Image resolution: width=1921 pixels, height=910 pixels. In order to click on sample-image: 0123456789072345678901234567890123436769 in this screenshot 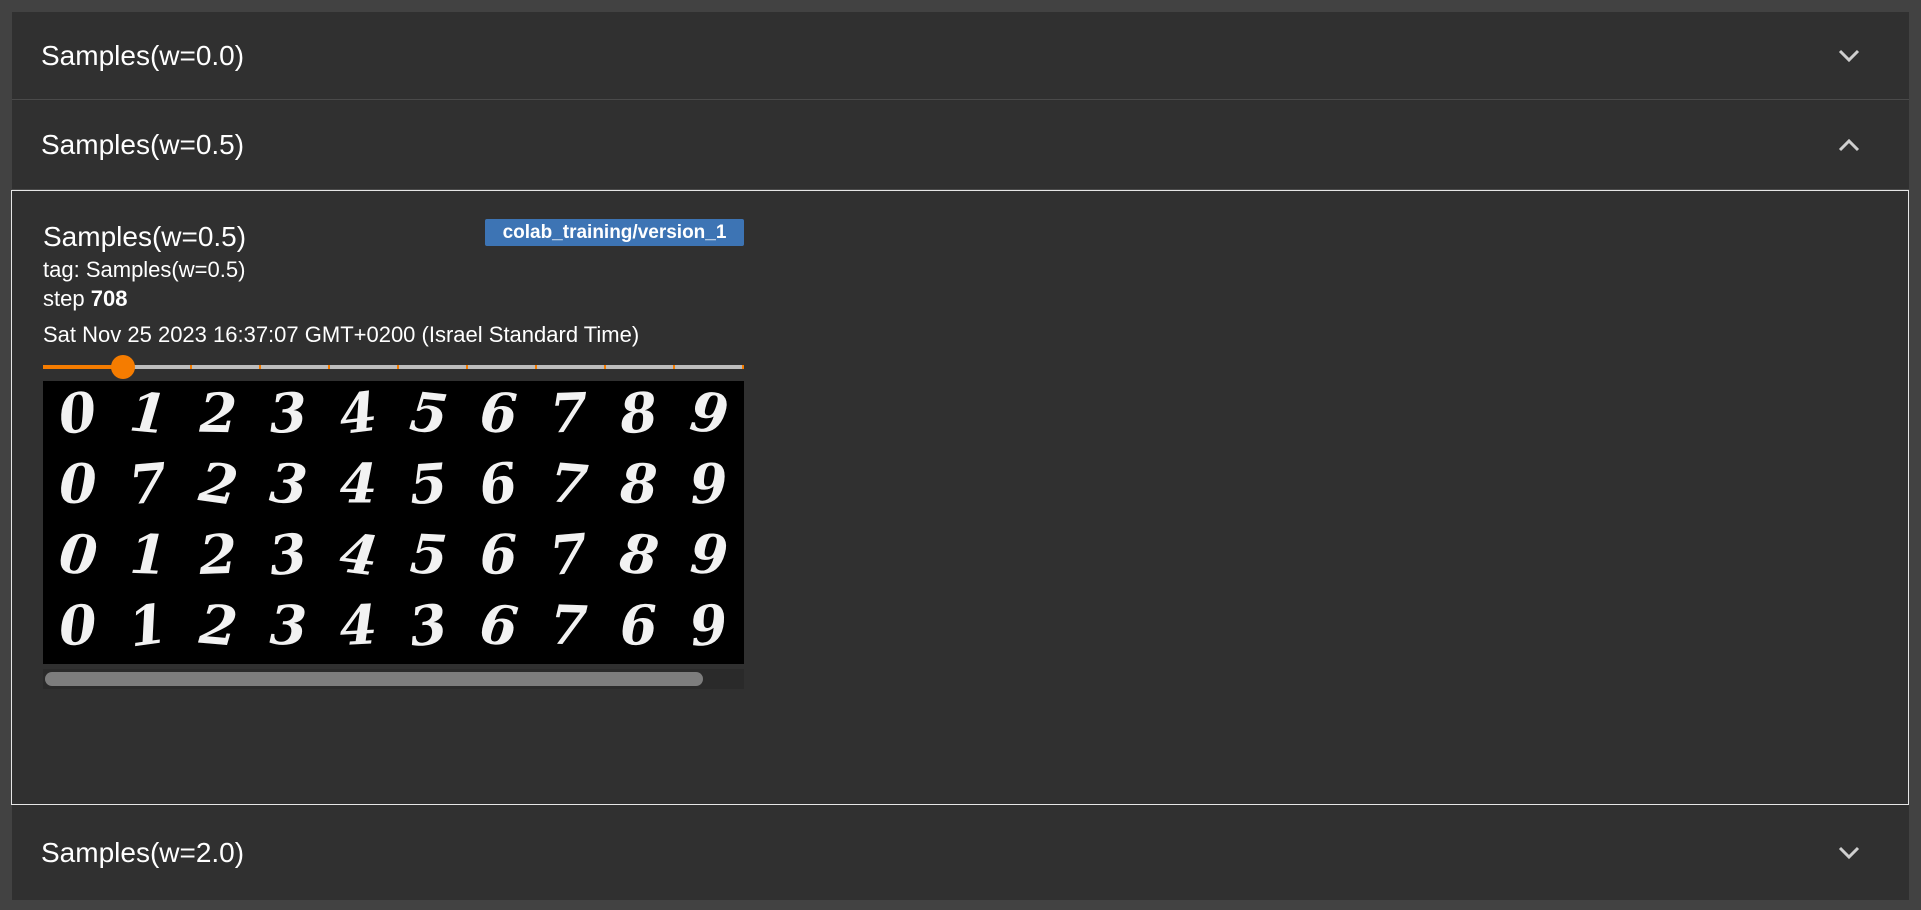, I will do `click(393, 522)`.